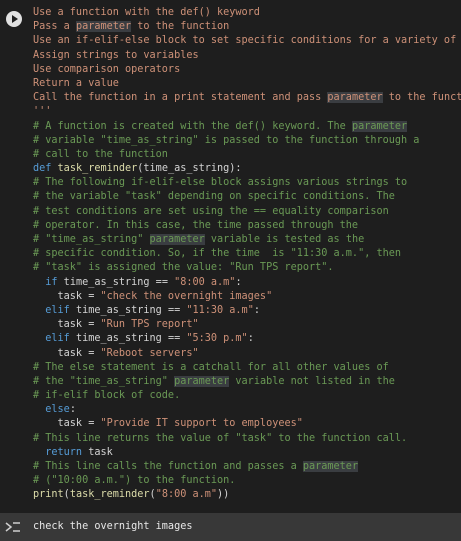 The image size is (461, 541). What do you see at coordinates (186, 296) in the screenshot?
I see `code-token: "check the overnight images"` at bounding box center [186, 296].